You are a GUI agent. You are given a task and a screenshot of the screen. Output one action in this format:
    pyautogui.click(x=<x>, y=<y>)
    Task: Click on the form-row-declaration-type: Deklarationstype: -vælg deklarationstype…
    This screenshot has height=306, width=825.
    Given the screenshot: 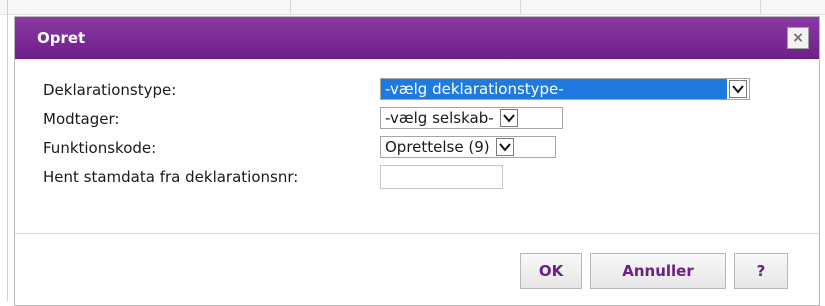 What is the action you would take?
    pyautogui.click(x=423, y=89)
    